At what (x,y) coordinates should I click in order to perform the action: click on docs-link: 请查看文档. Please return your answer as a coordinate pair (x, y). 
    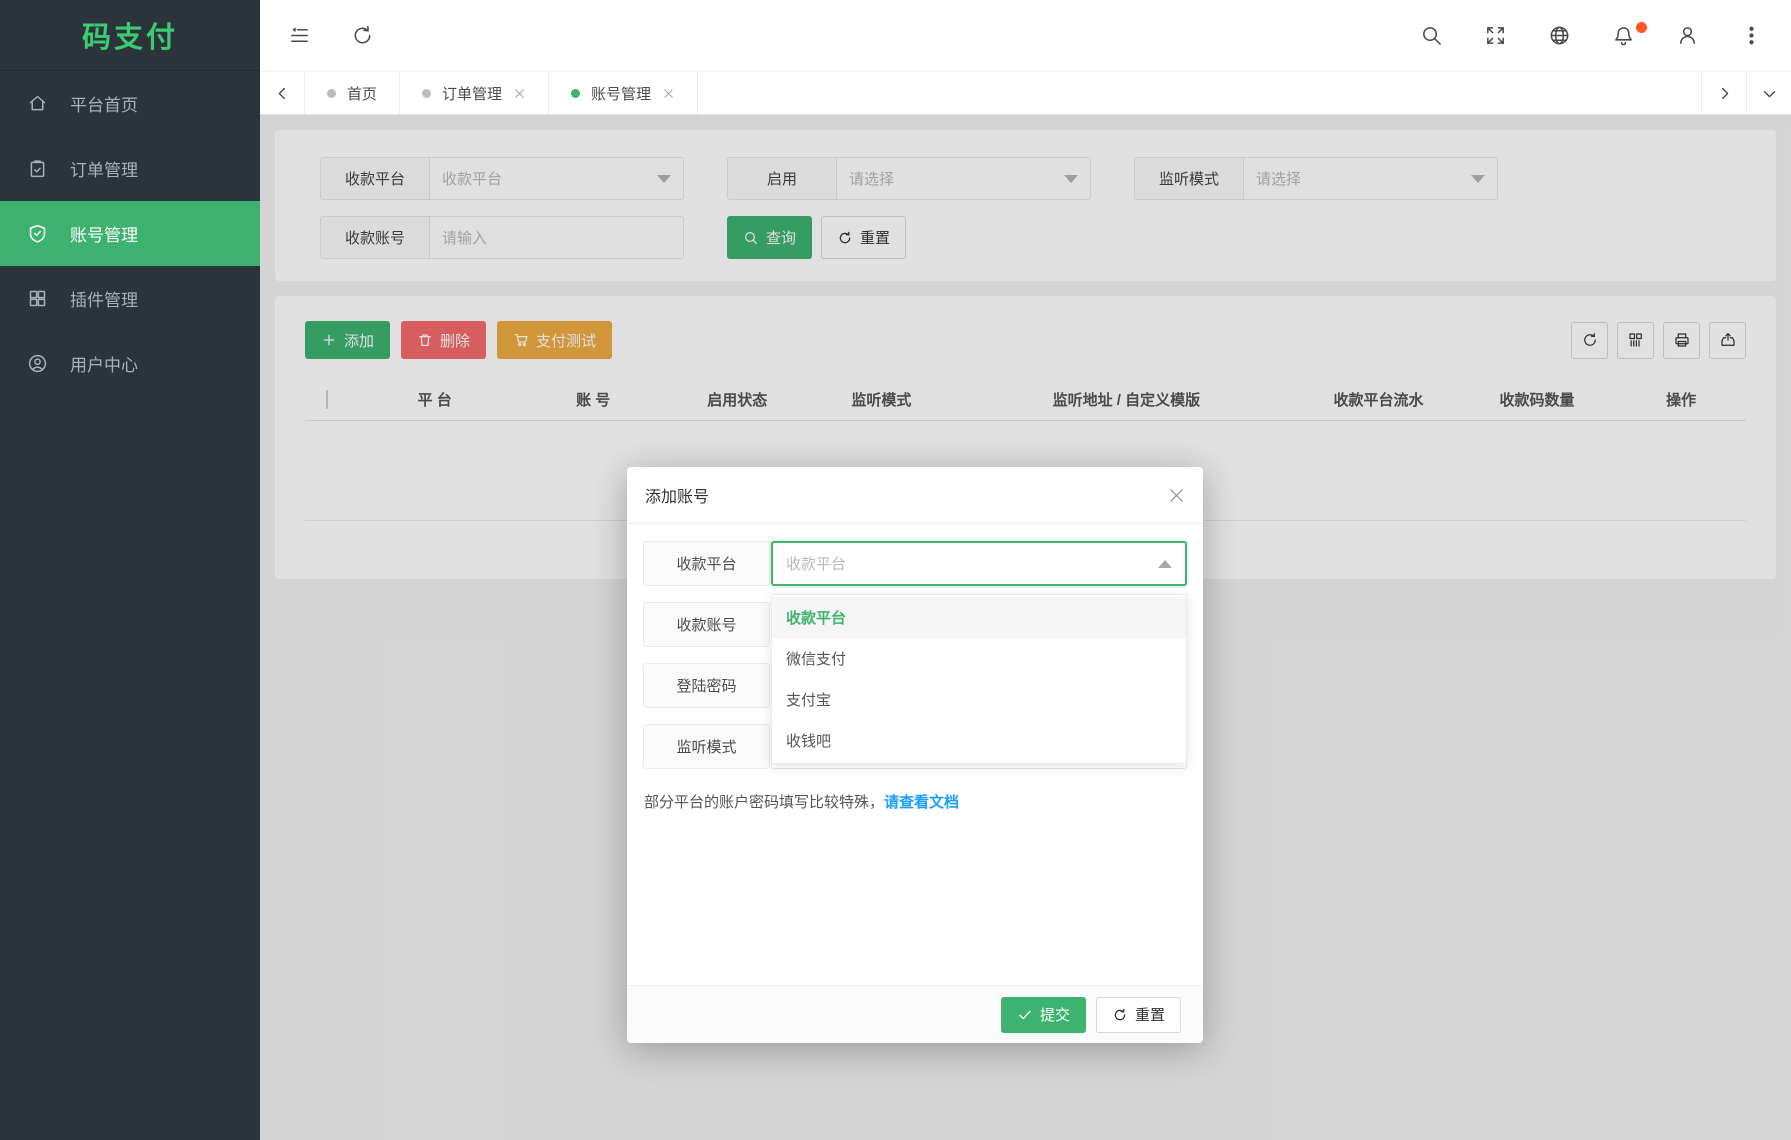
    Looking at the image, I should click on (921, 802).